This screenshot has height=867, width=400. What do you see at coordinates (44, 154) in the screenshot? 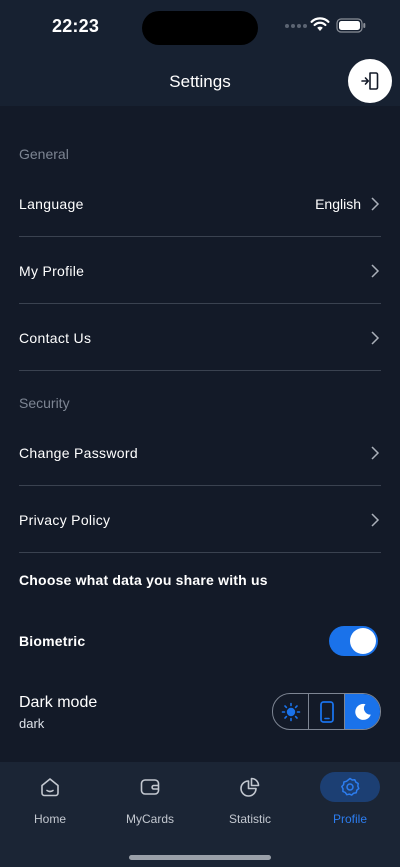
I see `section-label-general: General` at bounding box center [44, 154].